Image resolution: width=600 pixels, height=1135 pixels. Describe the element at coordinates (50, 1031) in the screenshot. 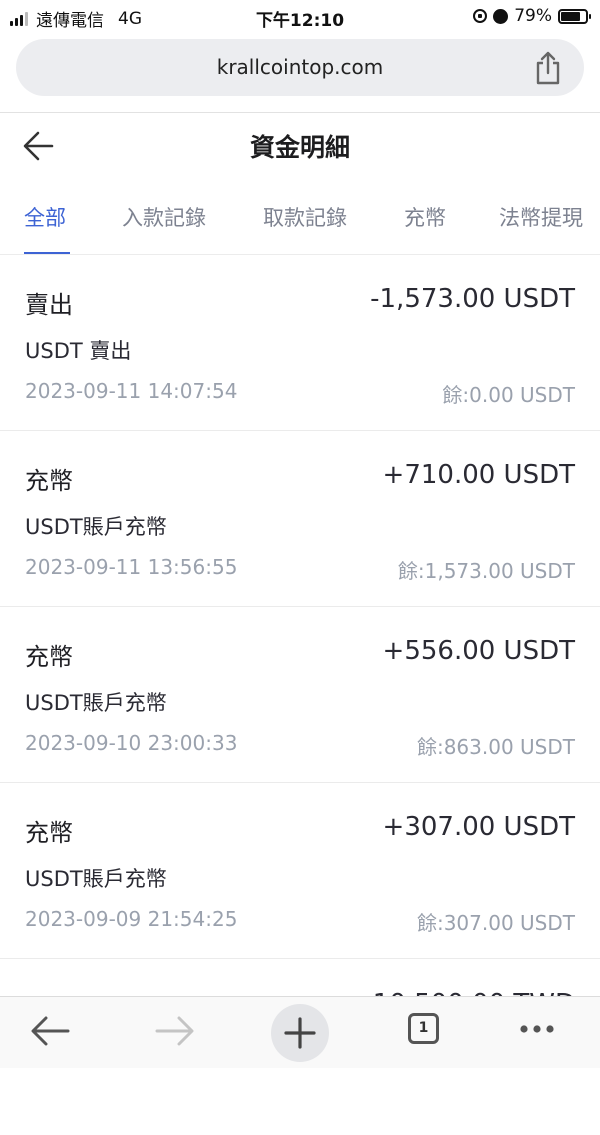

I see `browser-back-icon` at that location.